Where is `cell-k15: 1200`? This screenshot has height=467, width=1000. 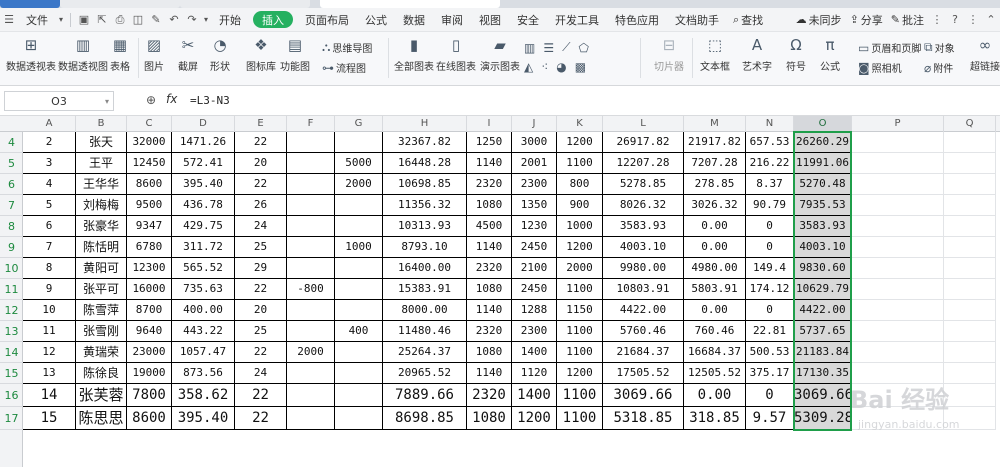 cell-k15: 1200 is located at coordinates (580, 373).